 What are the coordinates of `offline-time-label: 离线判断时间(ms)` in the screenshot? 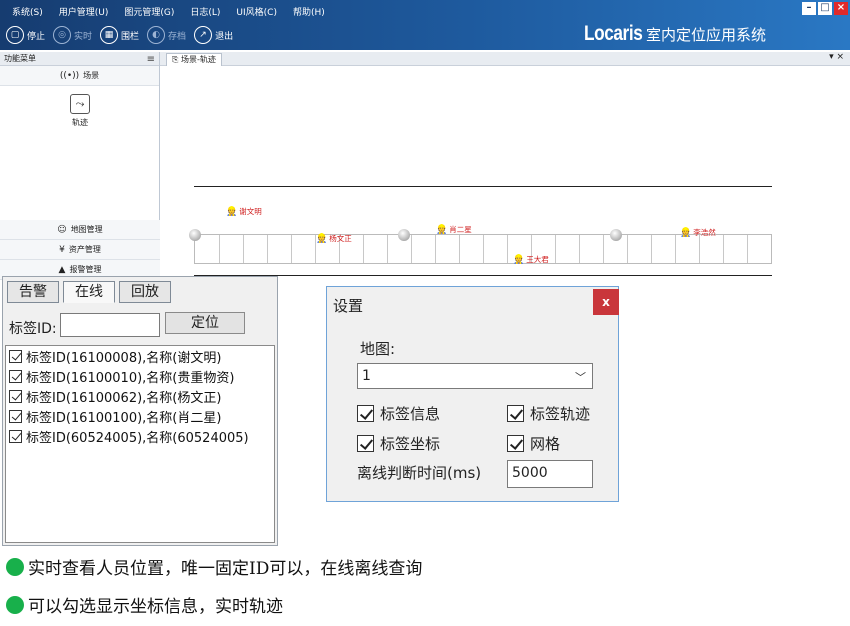 It's located at (419, 473).